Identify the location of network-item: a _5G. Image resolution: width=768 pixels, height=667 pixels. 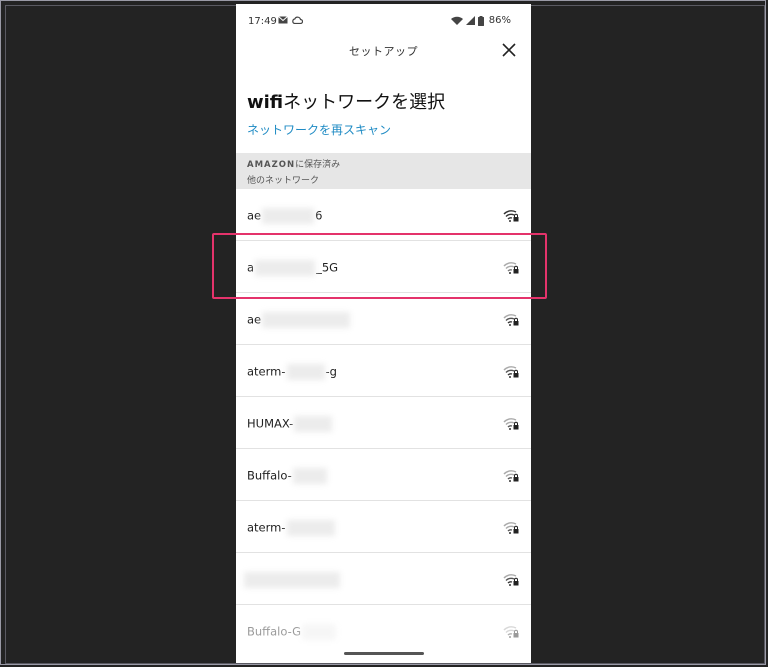
(383, 267).